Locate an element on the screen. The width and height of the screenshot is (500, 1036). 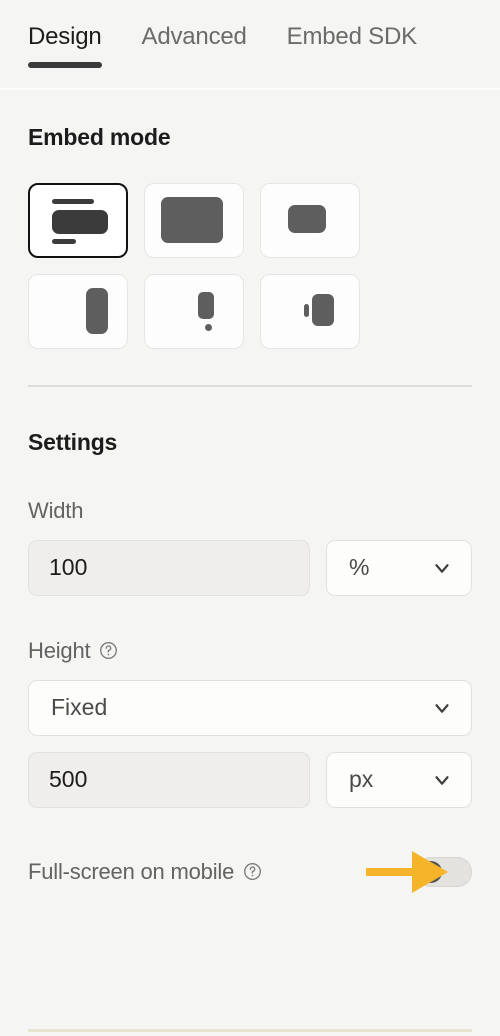
height-mode-value: Fixed is located at coordinates (79, 707).